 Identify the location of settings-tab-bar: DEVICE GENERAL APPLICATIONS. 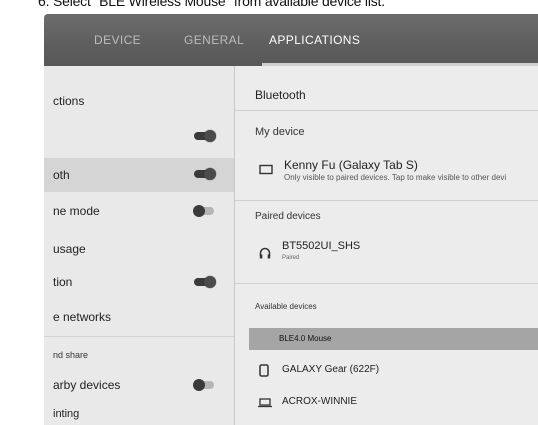
(291, 40).